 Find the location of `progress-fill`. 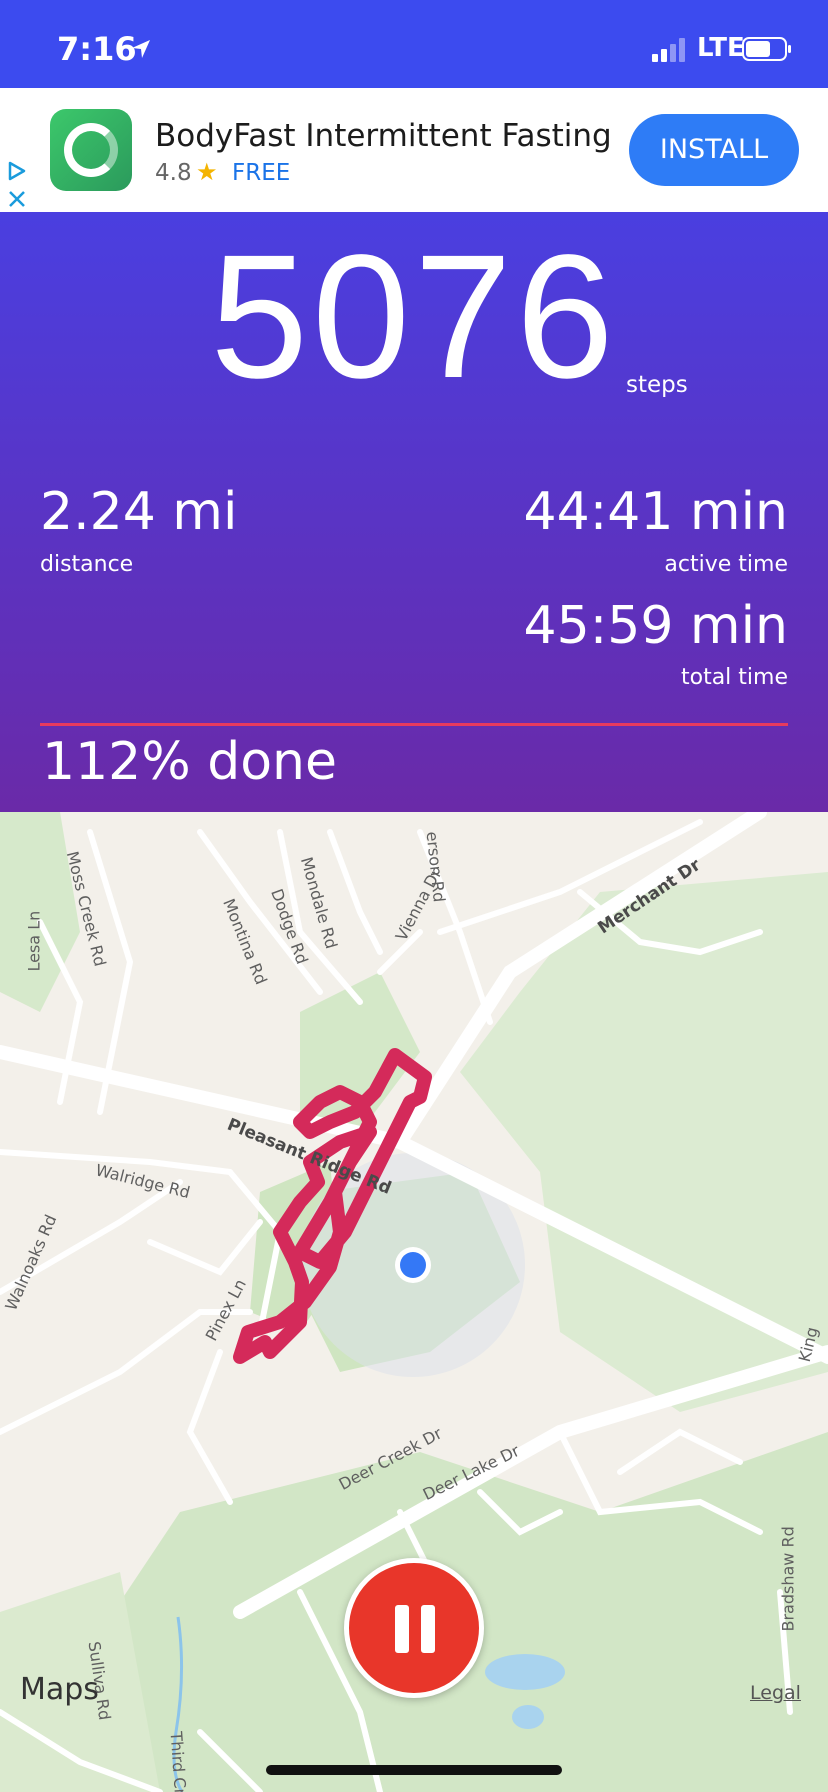

progress-fill is located at coordinates (414, 724).